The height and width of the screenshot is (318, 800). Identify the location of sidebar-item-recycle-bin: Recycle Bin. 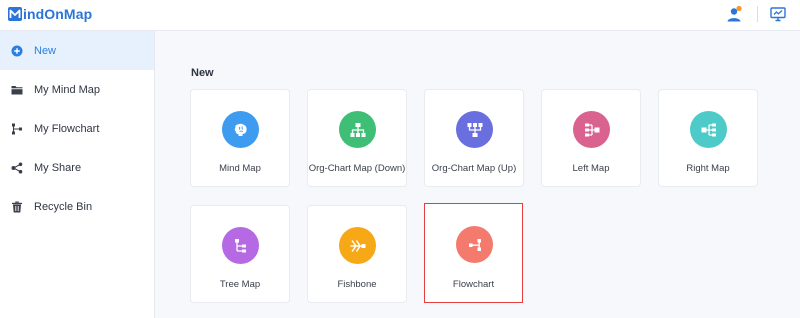
(77, 206).